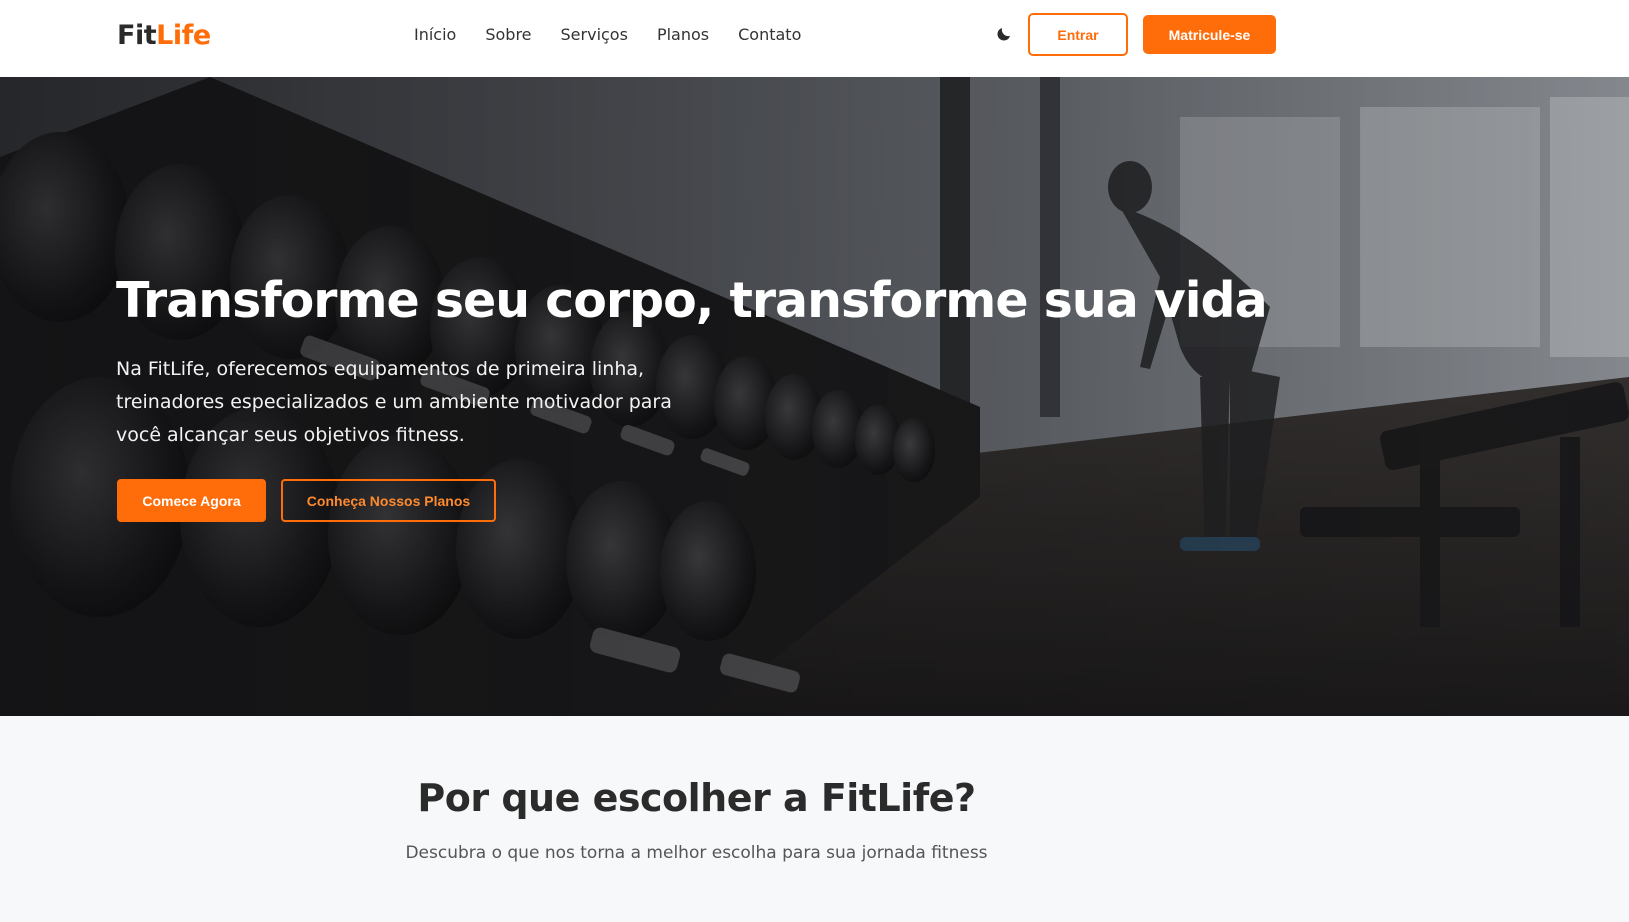 This screenshot has width=1629, height=922. What do you see at coordinates (183, 35) in the screenshot?
I see `logo-life-text: Life` at bounding box center [183, 35].